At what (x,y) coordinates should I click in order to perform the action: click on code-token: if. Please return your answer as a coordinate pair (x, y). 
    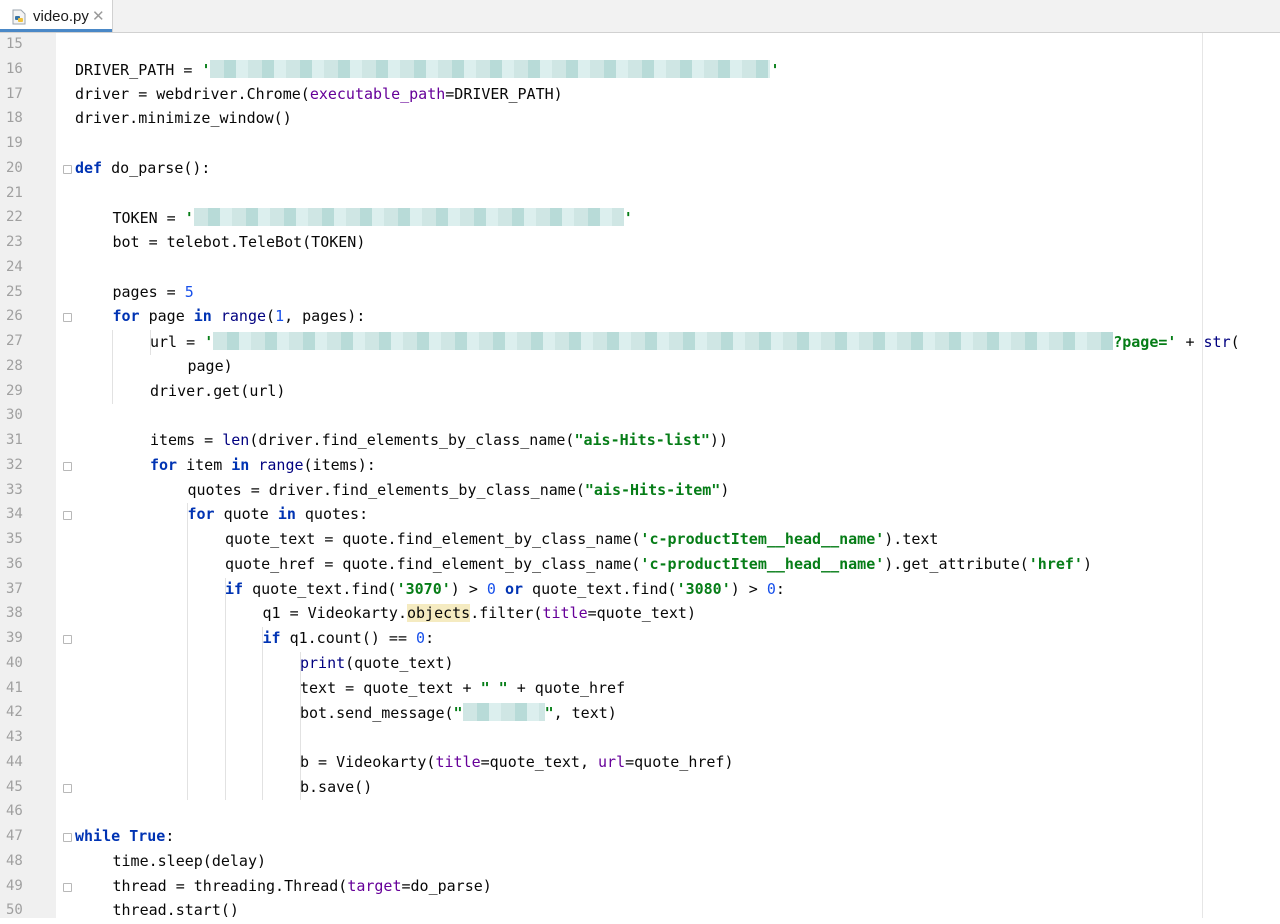
    Looking at the image, I should click on (271, 638).